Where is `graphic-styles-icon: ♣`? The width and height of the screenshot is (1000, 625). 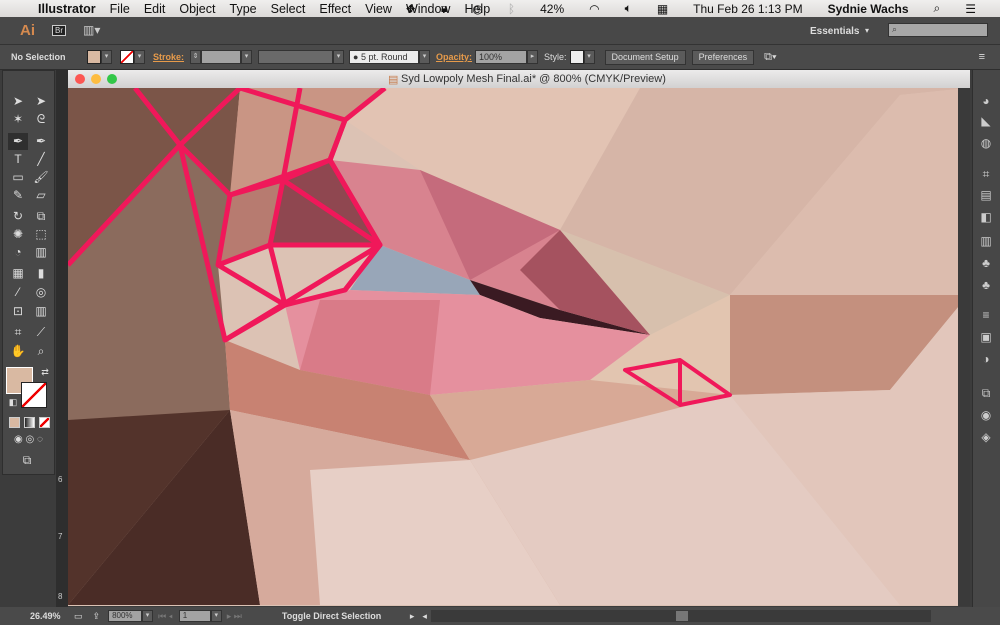 graphic-styles-icon: ♣ is located at coordinates (986, 285).